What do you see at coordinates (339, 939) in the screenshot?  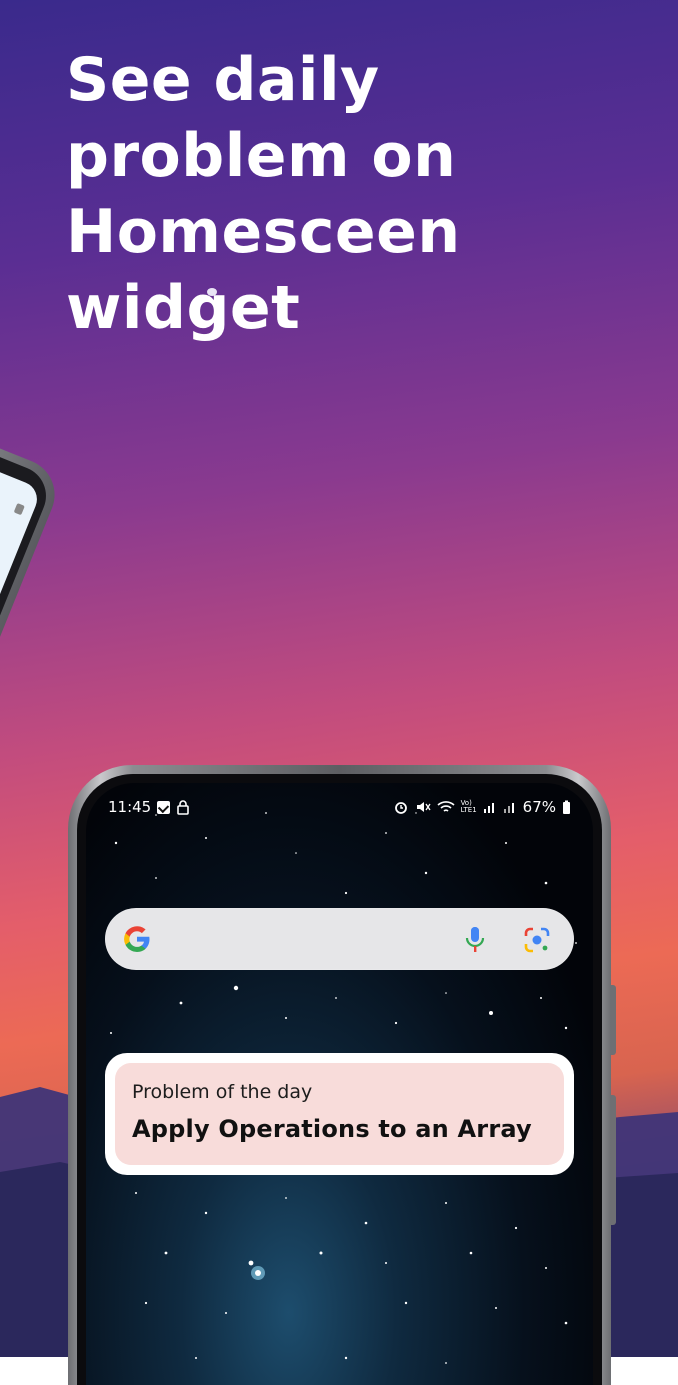 I see `google-search-bar` at bounding box center [339, 939].